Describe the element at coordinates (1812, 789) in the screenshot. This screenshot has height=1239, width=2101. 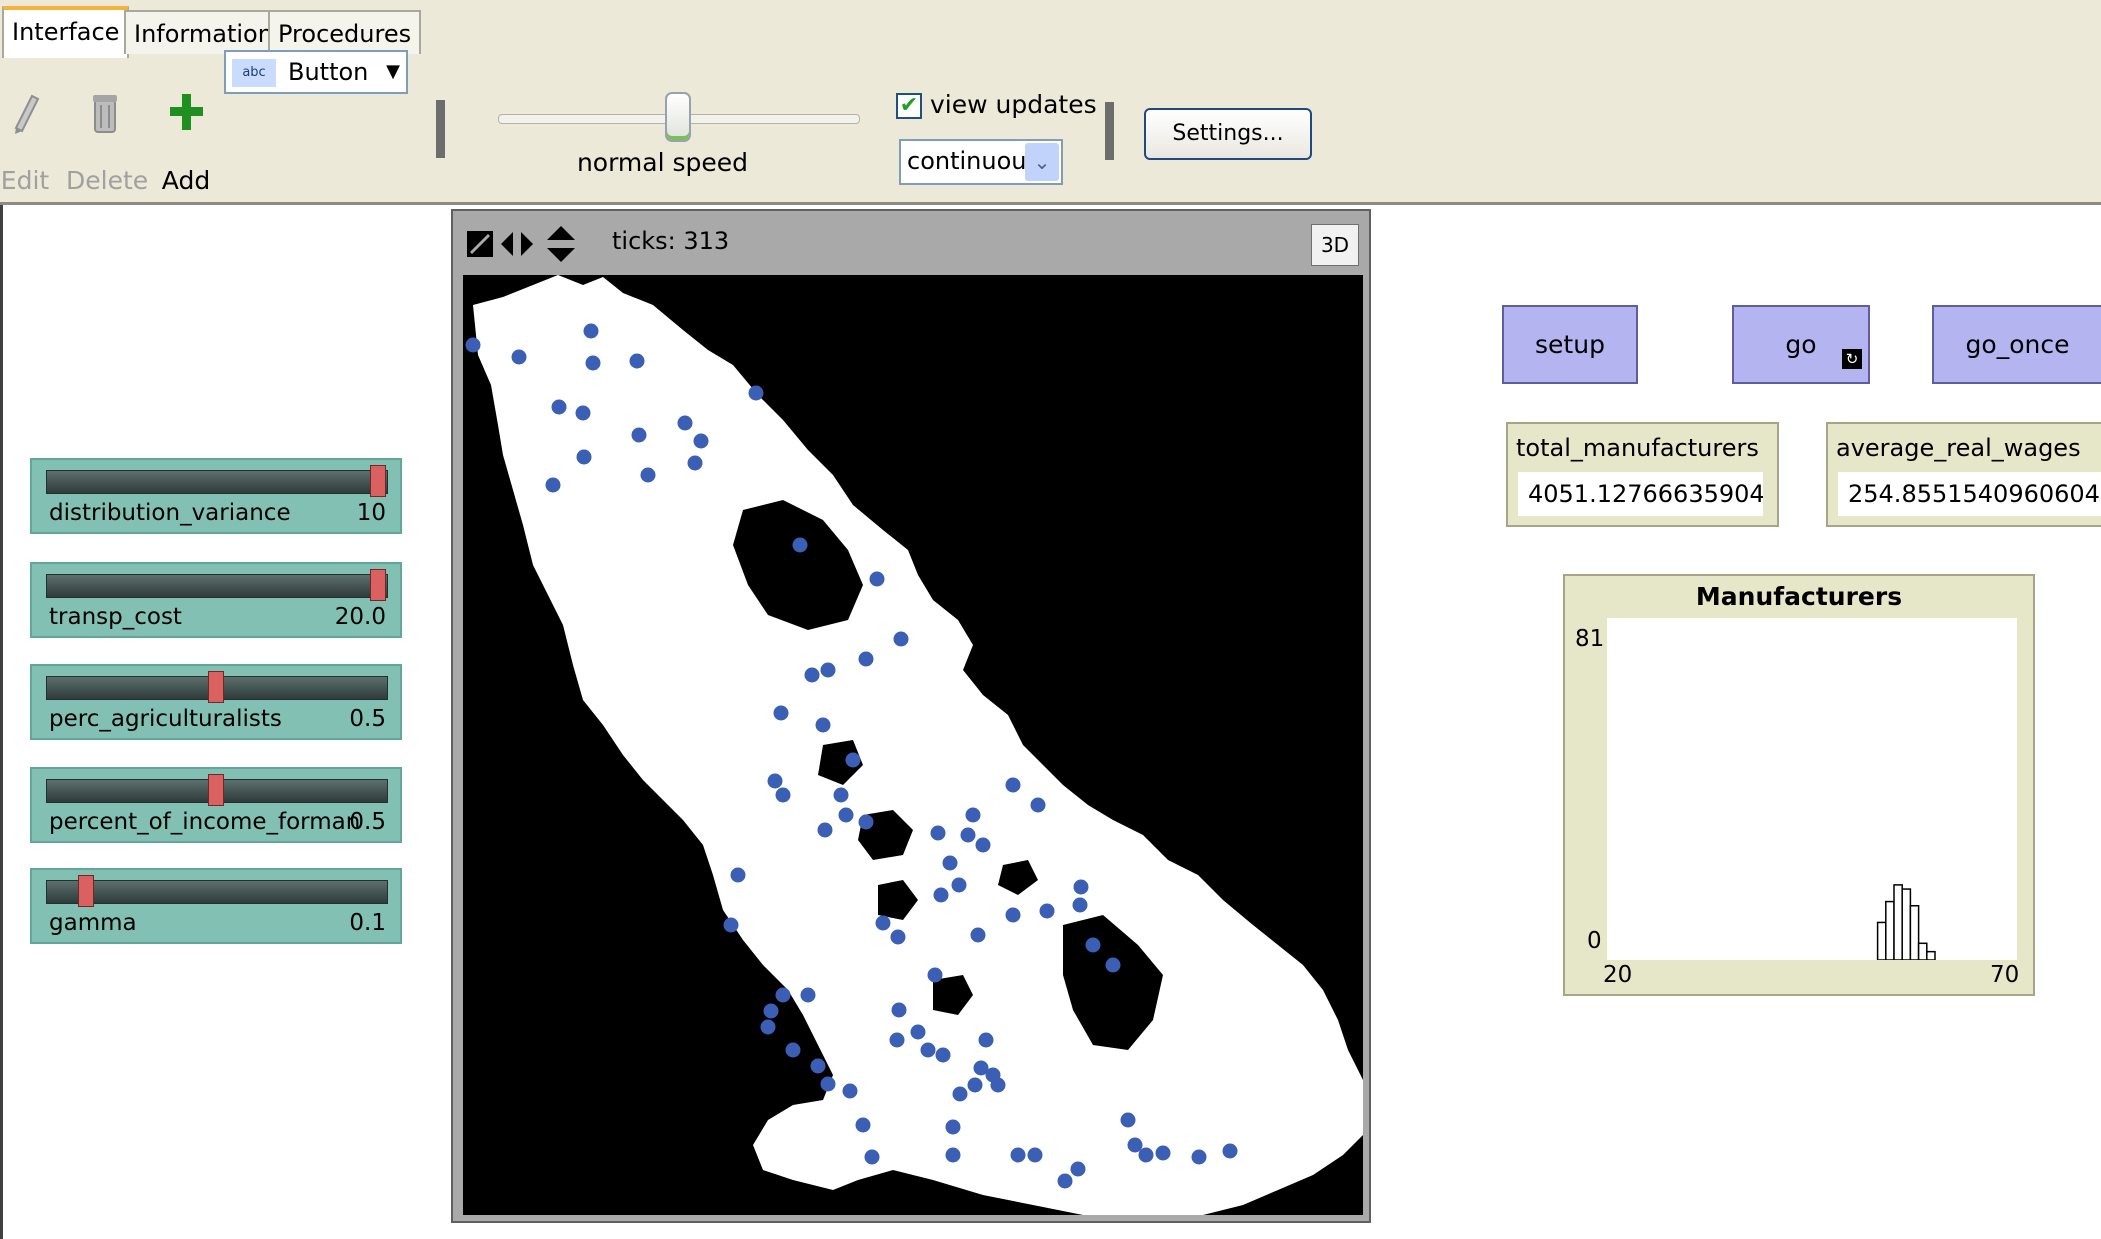
I see `plot-area` at that location.